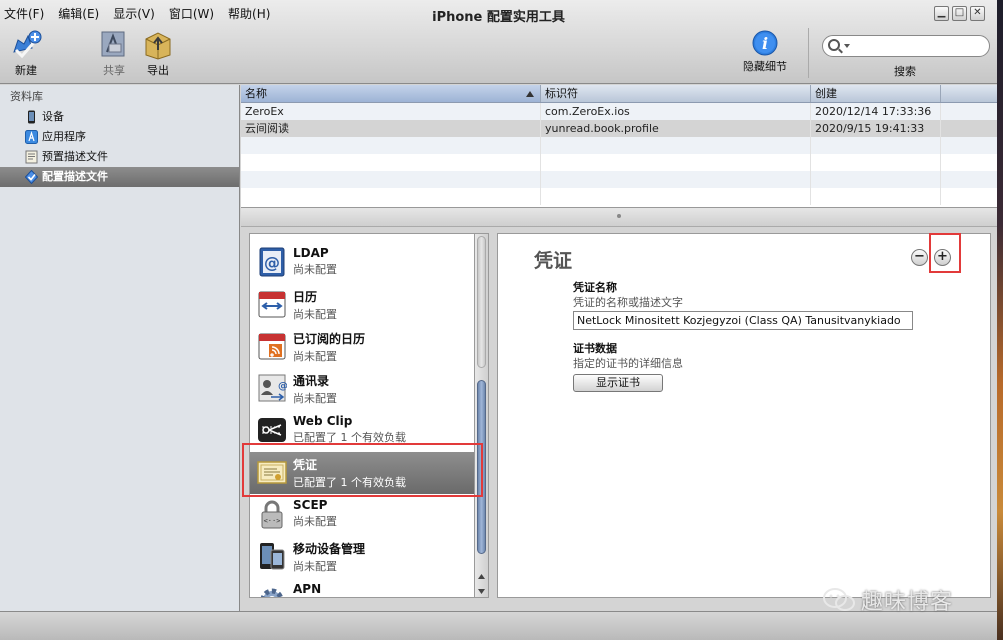 Image resolution: width=1003 pixels, height=640 pixels. Describe the element at coordinates (26, 70) in the screenshot. I see `new-label: 新建` at that location.